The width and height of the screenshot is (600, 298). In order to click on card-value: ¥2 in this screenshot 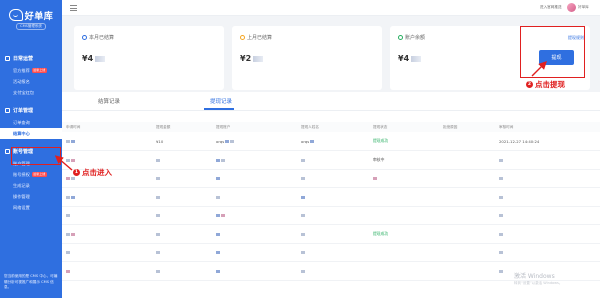, I will do `click(252, 58)`.